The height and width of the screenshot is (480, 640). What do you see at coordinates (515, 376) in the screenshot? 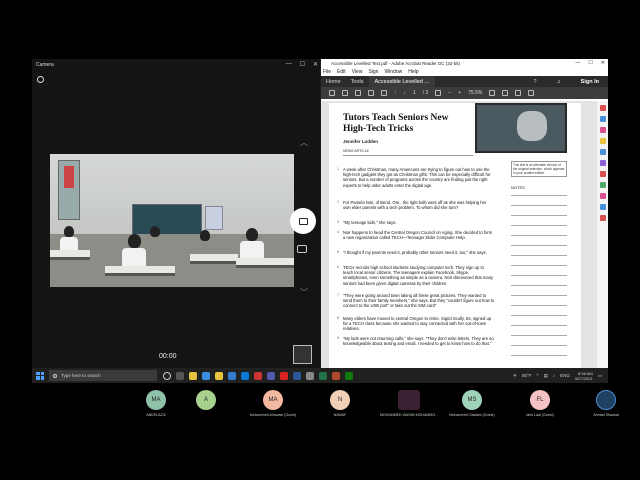
I see `weather-icon: ☀` at bounding box center [515, 376].